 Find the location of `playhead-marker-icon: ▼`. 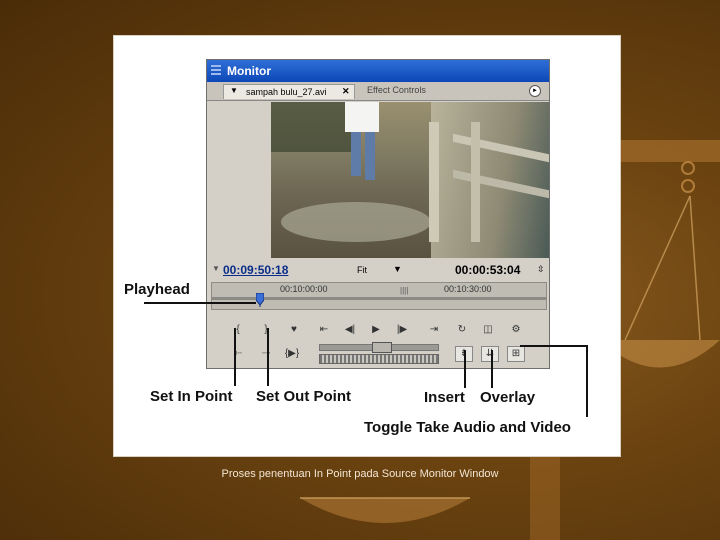

playhead-marker-icon: ▼ is located at coordinates (216, 268).